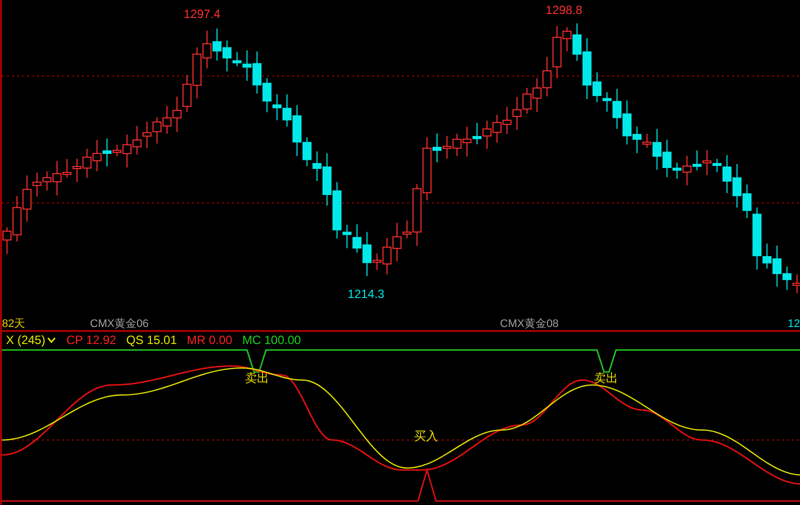 The height and width of the screenshot is (505, 800). What do you see at coordinates (51, 340) in the screenshot?
I see `chevron-down-icon` at bounding box center [51, 340].